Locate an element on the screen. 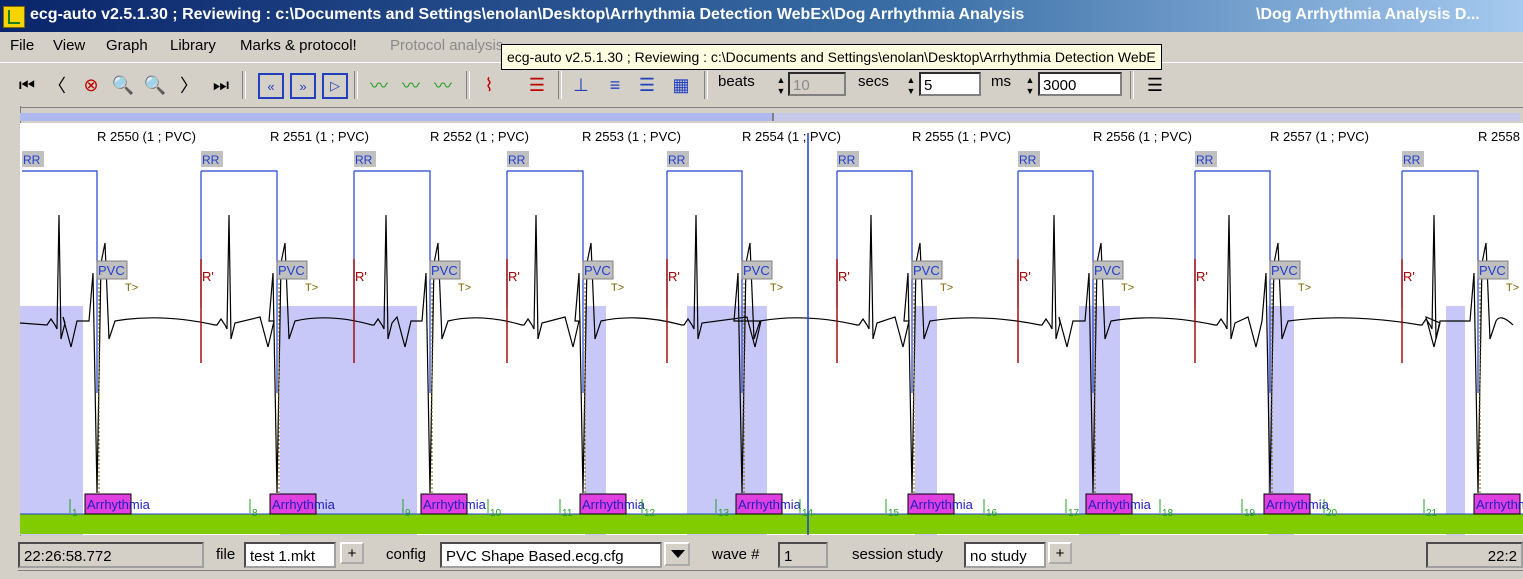 This screenshot has height=579, width=1523. grid-icon: ▦ is located at coordinates (681, 85).